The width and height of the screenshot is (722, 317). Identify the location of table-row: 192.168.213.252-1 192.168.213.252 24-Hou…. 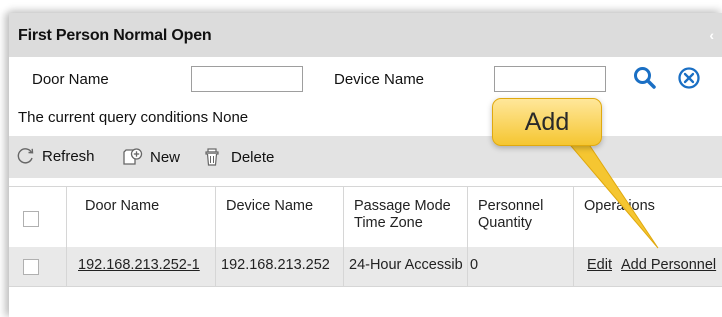
(365, 267).